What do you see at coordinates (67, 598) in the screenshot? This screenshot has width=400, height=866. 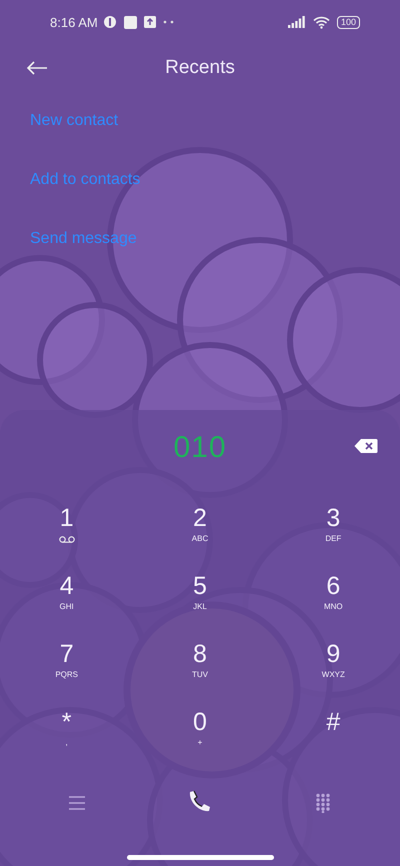 I see `dial-key: 4 GHI` at bounding box center [67, 598].